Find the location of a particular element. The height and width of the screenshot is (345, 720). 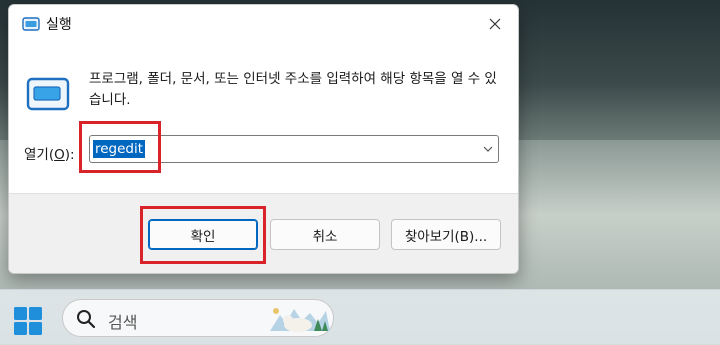

close-icon is located at coordinates (495, 24).